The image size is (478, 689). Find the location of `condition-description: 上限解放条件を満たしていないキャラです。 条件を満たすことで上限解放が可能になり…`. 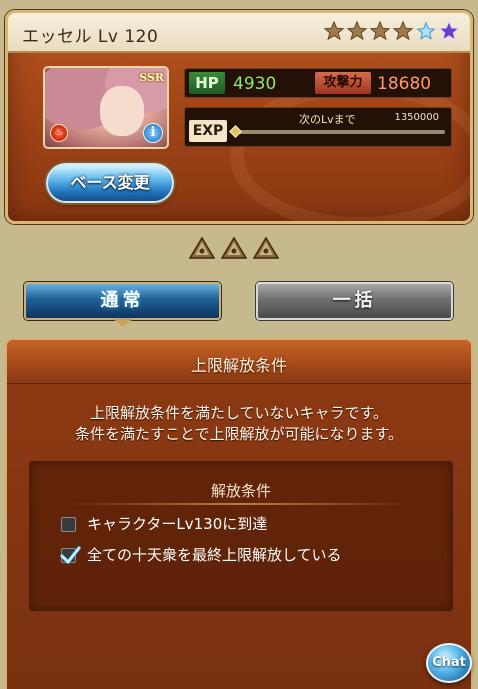

condition-description: 上限解放条件を満たしていないキャラです。 条件を満たすことで上限解放が可能になり… is located at coordinates (239, 424).